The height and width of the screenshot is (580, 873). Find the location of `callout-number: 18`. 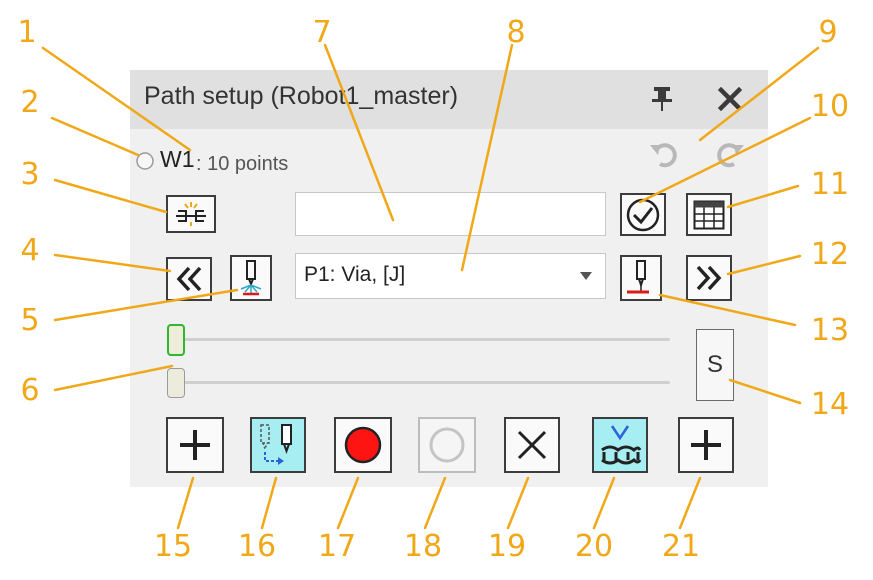

callout-number: 18 is located at coordinates (423, 546).